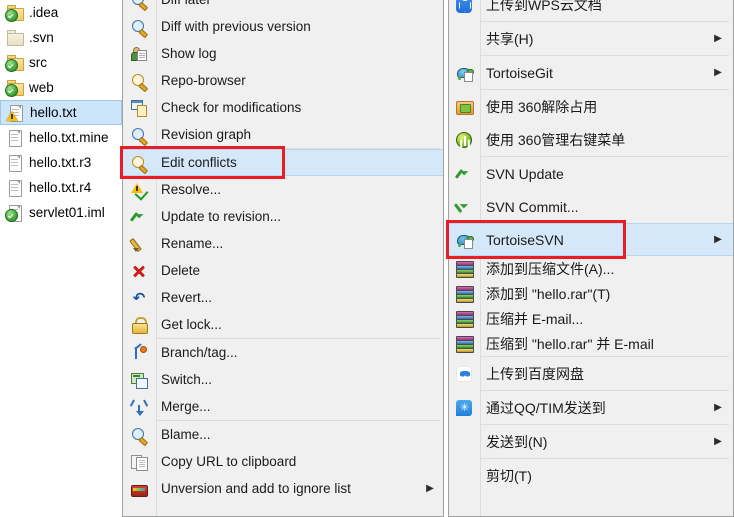  I want to click on delete-x-icon, so click(139, 271).